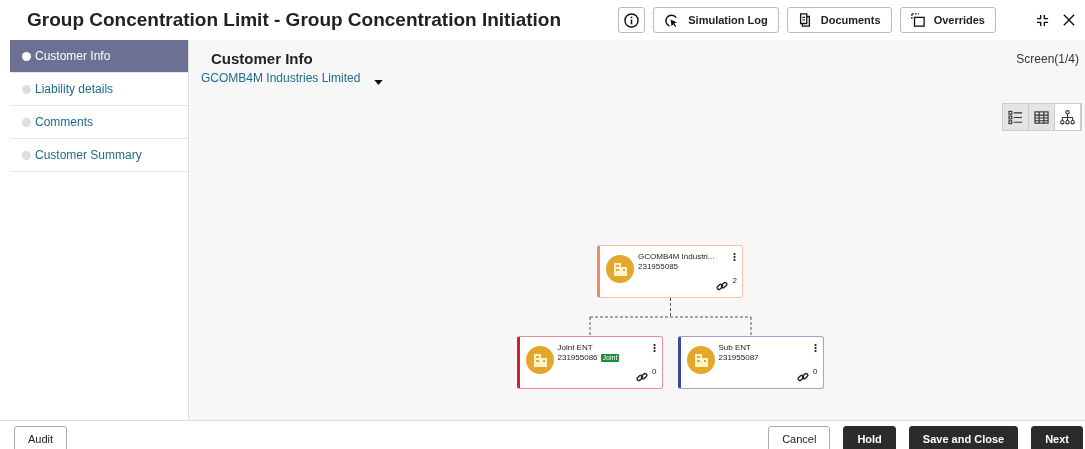 The image size is (1085, 449). What do you see at coordinates (41, 437) in the screenshot?
I see `audit-button: Audit` at bounding box center [41, 437].